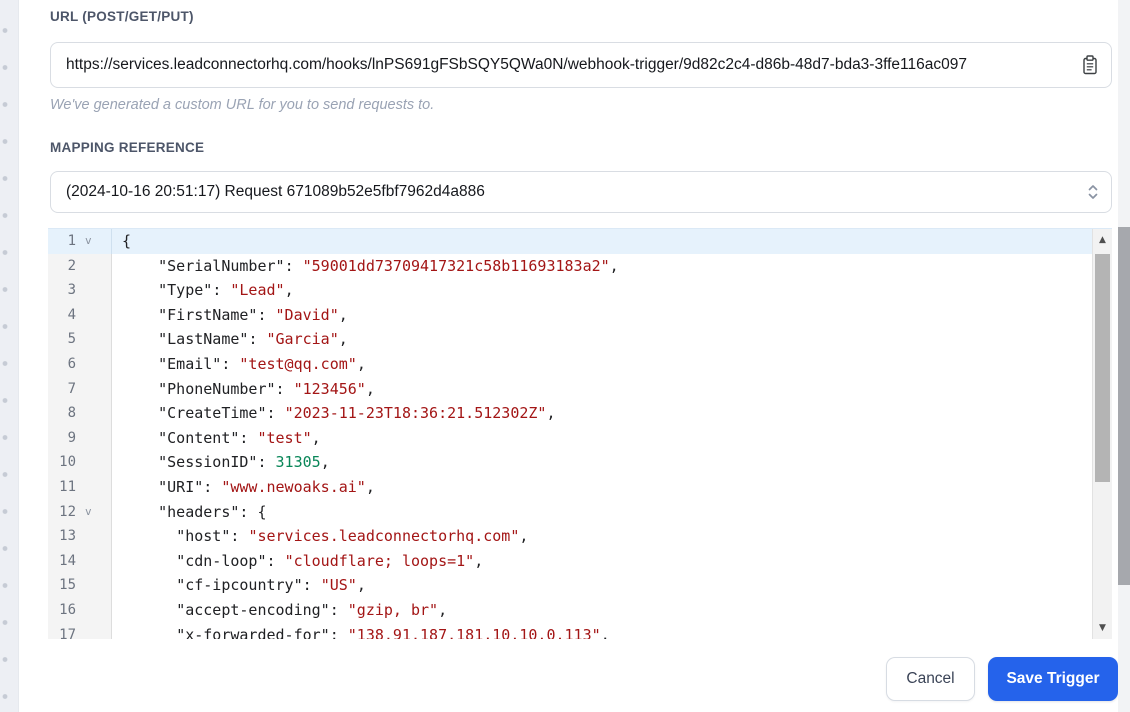 The image size is (1130, 712). Describe the element at coordinates (80, 339) in the screenshot. I see `line-gutter: 5` at that location.